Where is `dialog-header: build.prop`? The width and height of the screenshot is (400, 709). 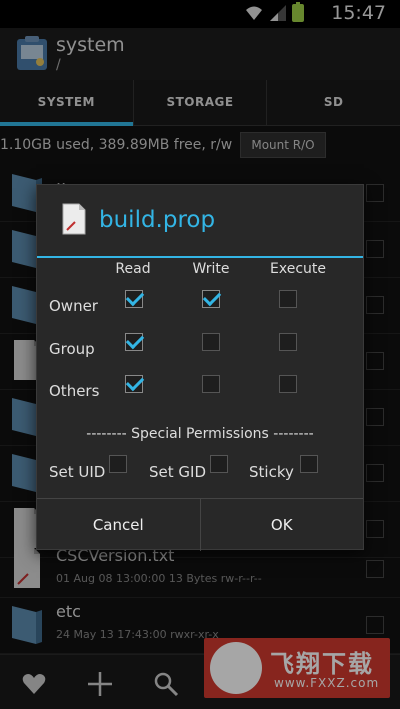 dialog-header: build.prop is located at coordinates (200, 220).